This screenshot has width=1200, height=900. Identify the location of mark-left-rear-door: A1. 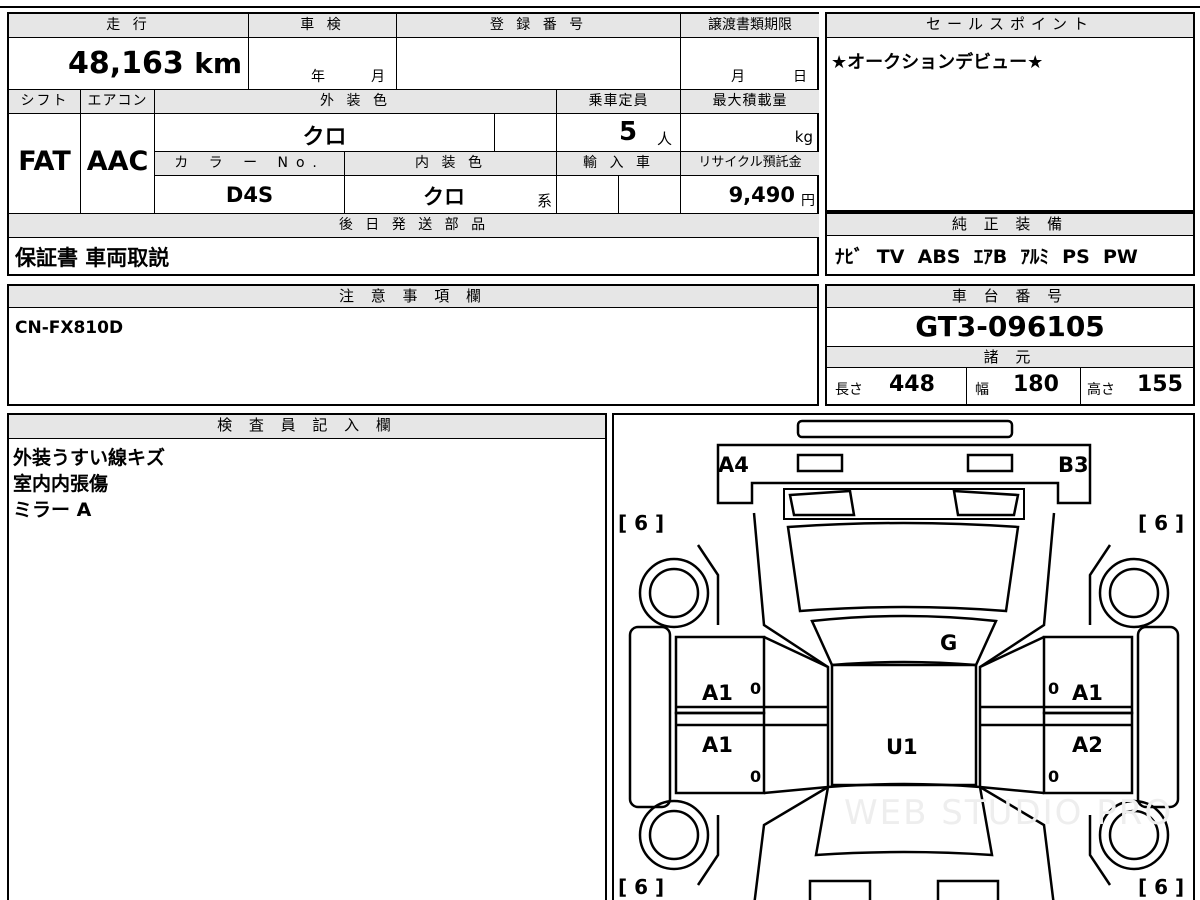
(717, 745).